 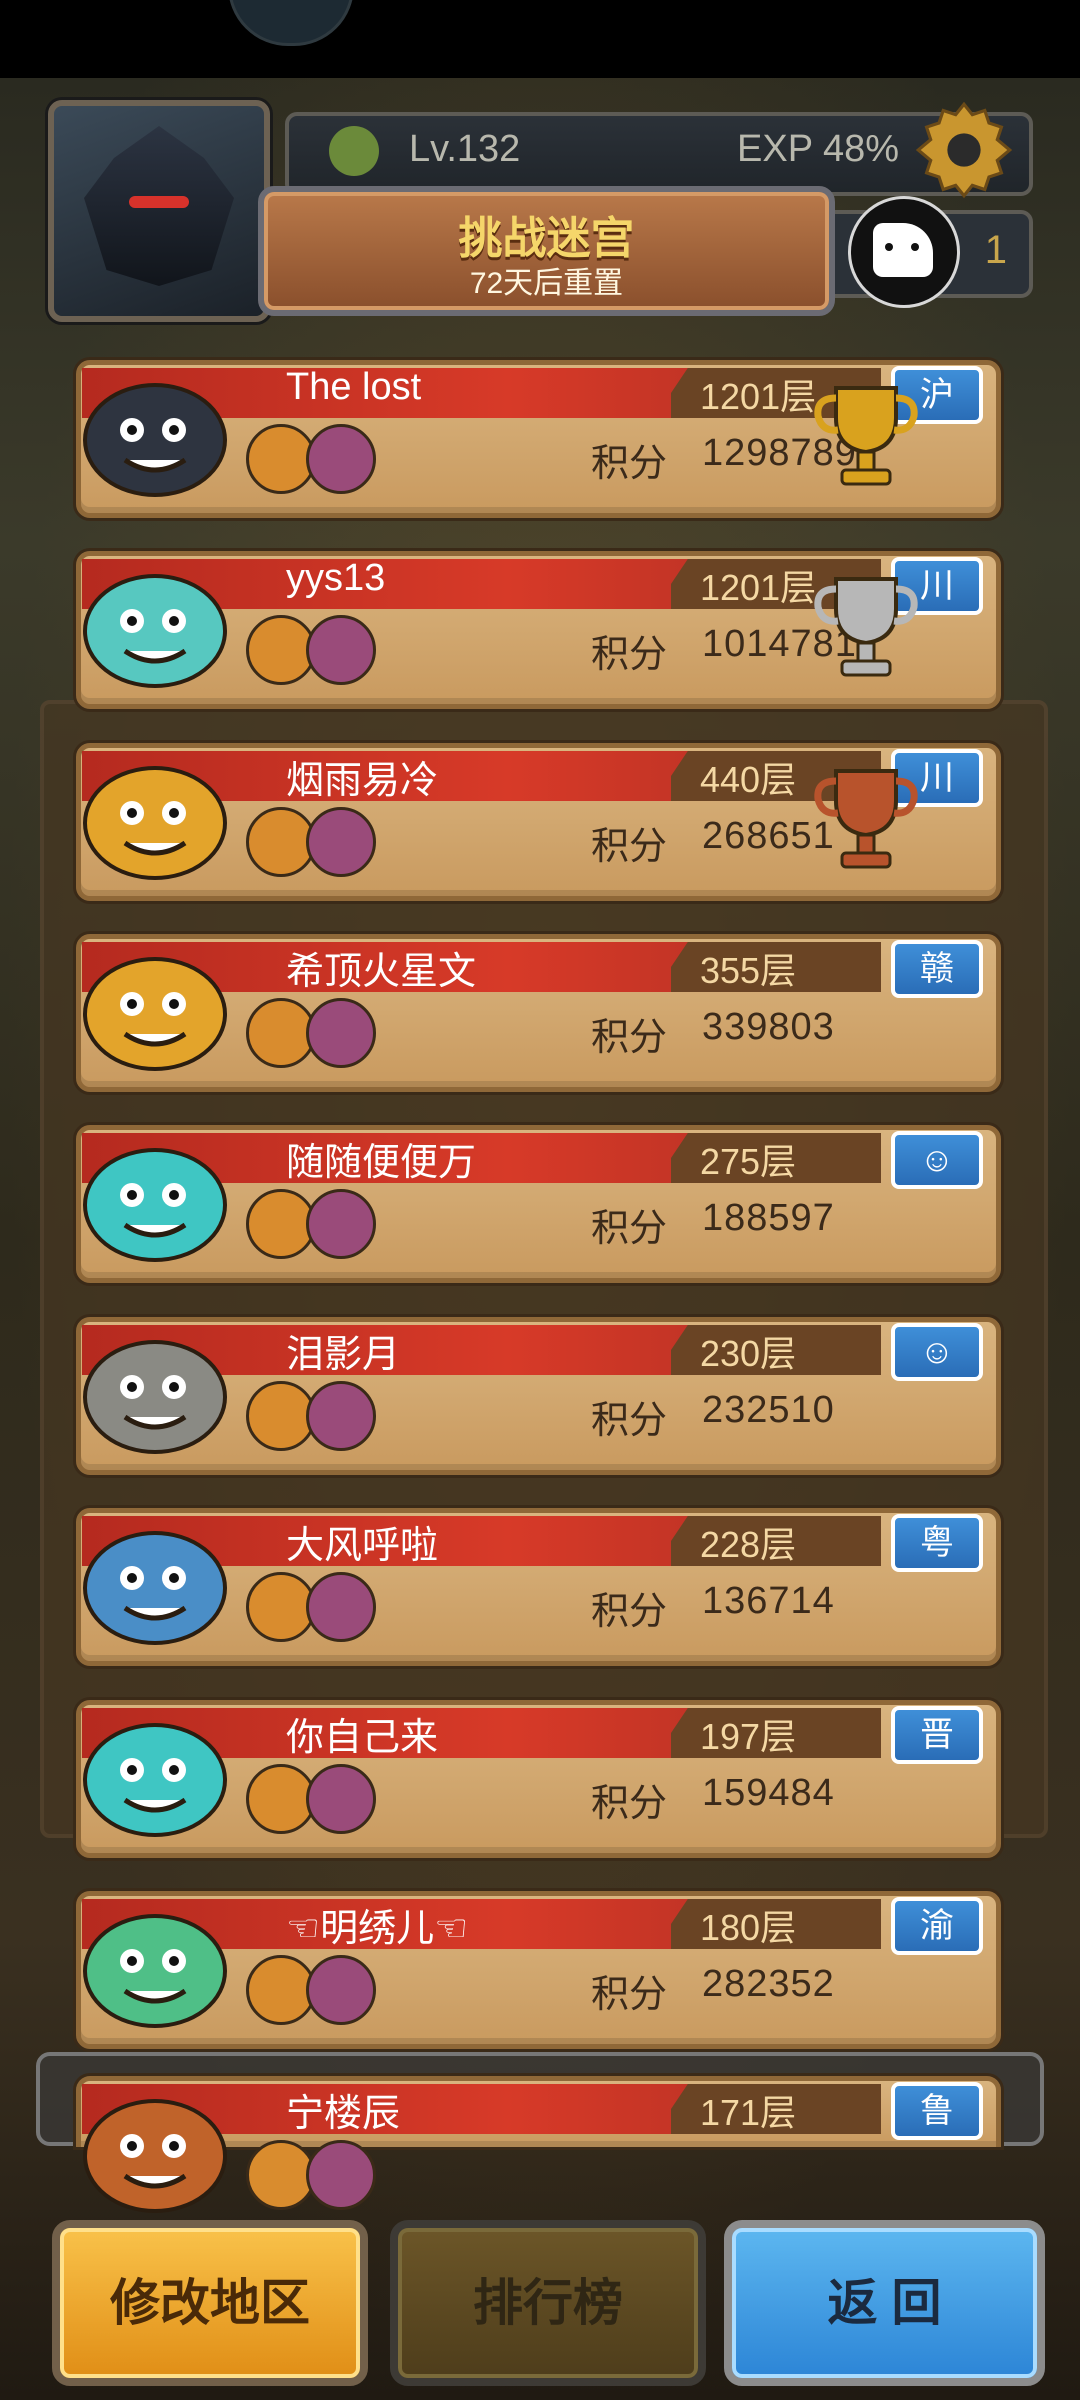 What do you see at coordinates (538, 1583) in the screenshot?
I see `rank-row: 大风呼啦 228层 积分 136714 粤` at bounding box center [538, 1583].